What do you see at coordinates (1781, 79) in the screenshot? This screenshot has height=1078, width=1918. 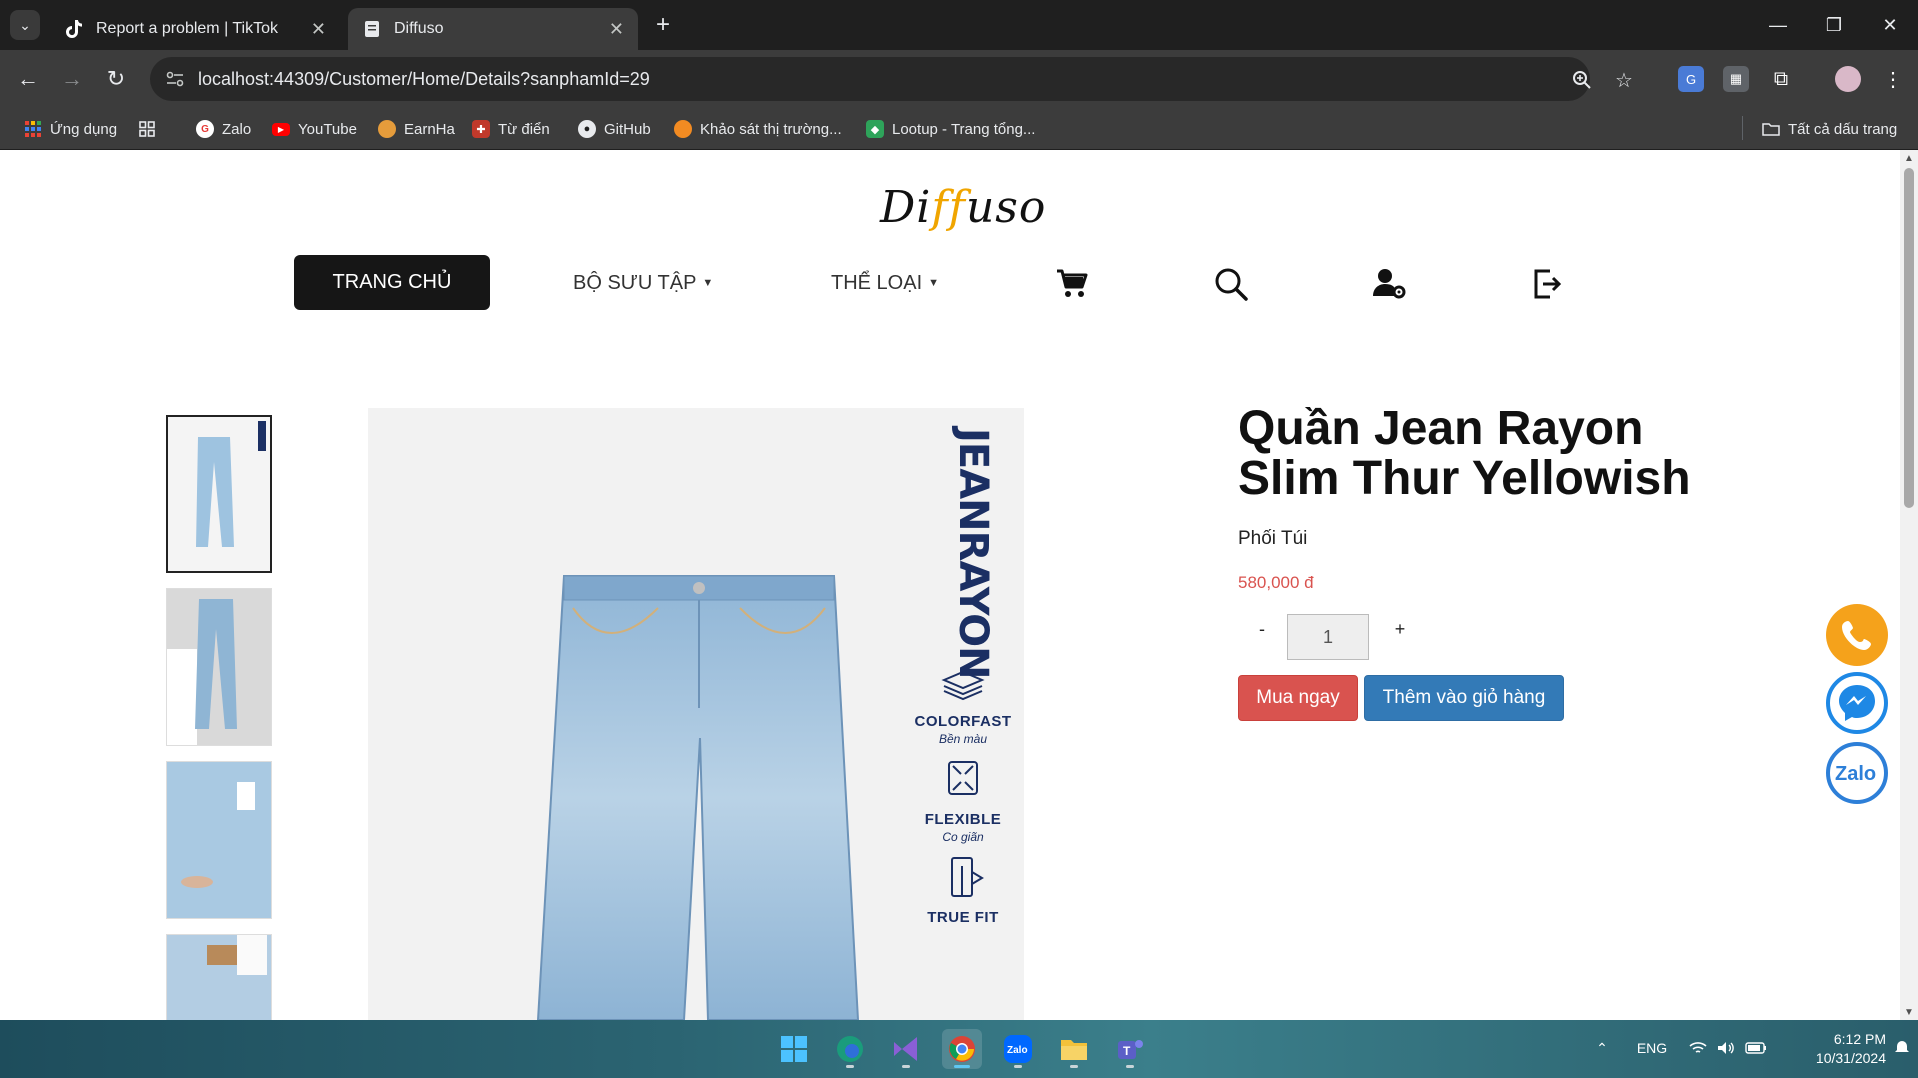 I see `extensions-puzzle-icon: ⧉` at bounding box center [1781, 79].